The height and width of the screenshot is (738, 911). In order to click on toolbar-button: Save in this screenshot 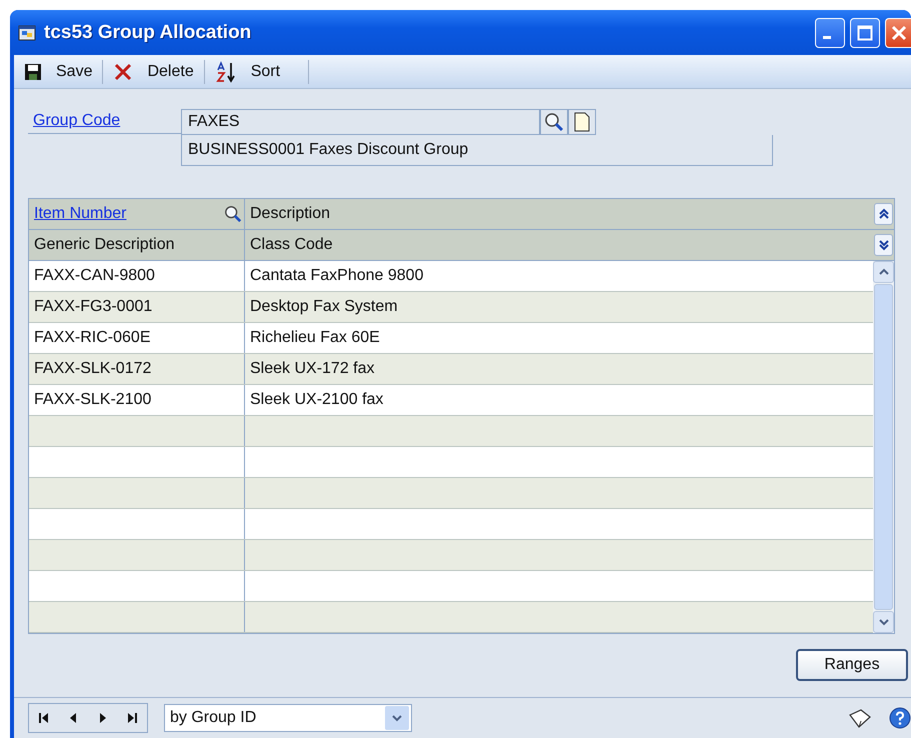, I will do `click(61, 71)`.